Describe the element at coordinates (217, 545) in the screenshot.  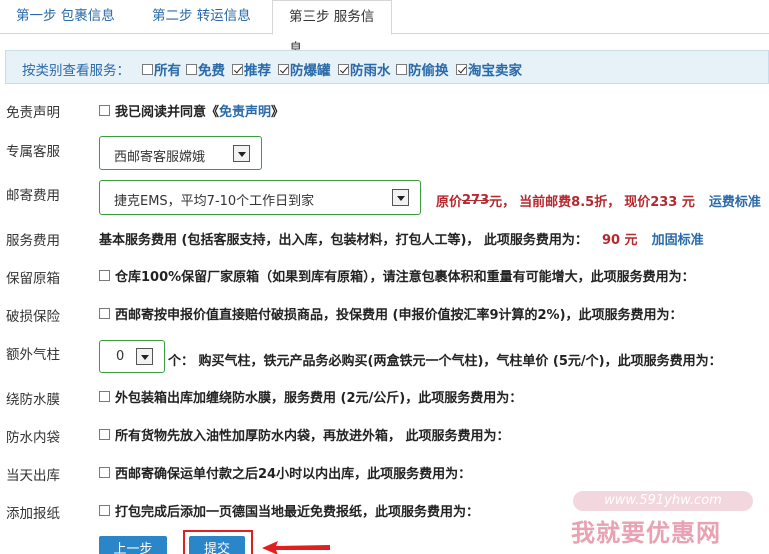
I see `submit-button: 提交` at that location.